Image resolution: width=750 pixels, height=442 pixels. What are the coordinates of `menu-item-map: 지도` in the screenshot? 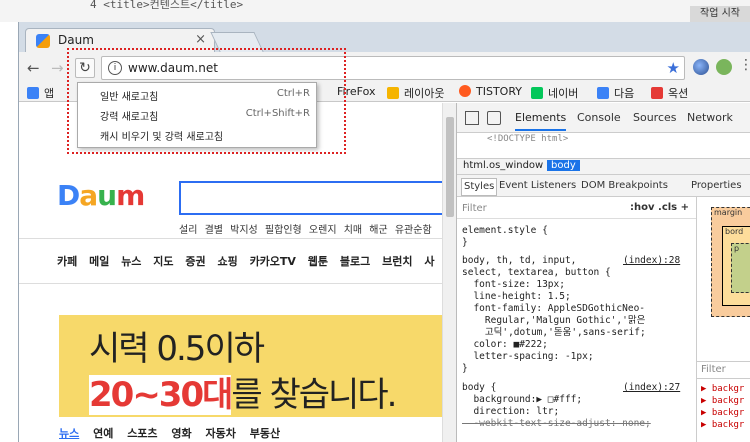 It's located at (163, 261).